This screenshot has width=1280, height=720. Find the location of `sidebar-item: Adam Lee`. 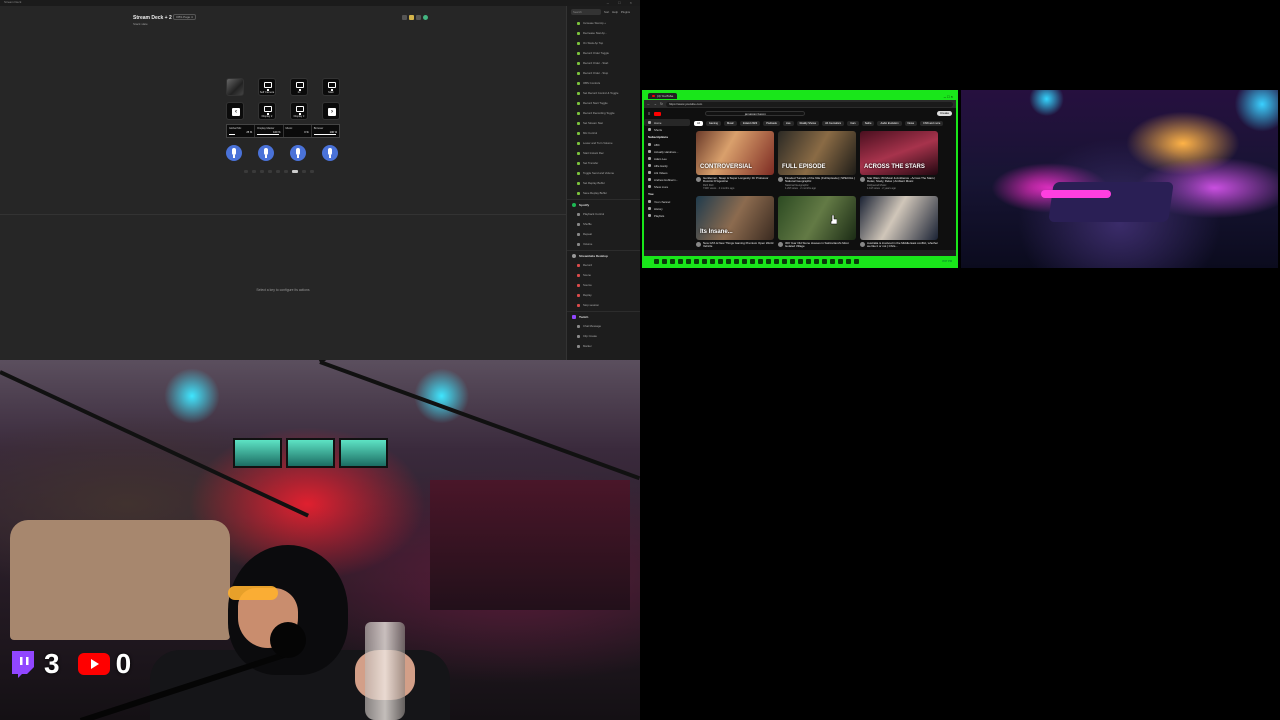

sidebar-item: Adam Lee is located at coordinates (667, 158).